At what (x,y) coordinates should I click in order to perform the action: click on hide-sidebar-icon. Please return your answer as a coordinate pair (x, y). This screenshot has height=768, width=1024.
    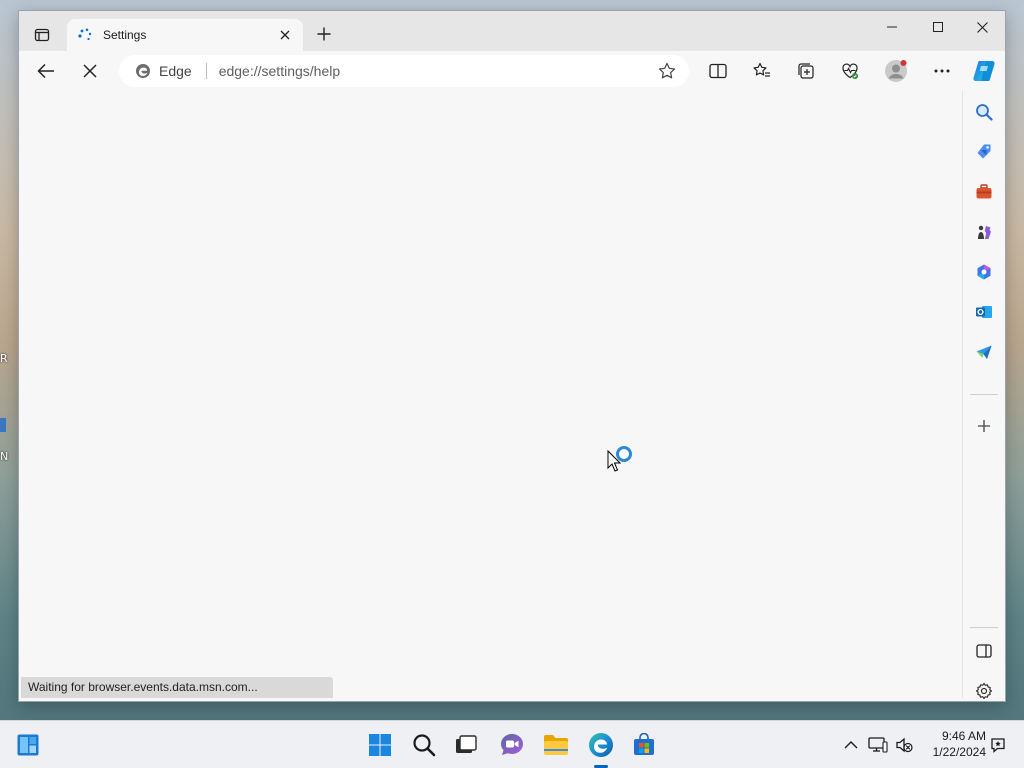
    Looking at the image, I should click on (984, 651).